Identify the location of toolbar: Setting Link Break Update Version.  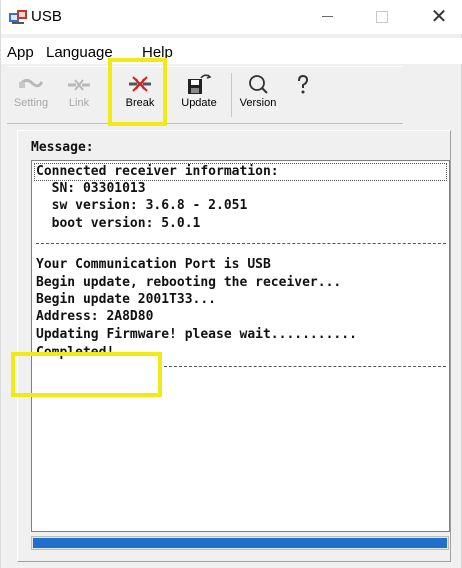
(205, 95).